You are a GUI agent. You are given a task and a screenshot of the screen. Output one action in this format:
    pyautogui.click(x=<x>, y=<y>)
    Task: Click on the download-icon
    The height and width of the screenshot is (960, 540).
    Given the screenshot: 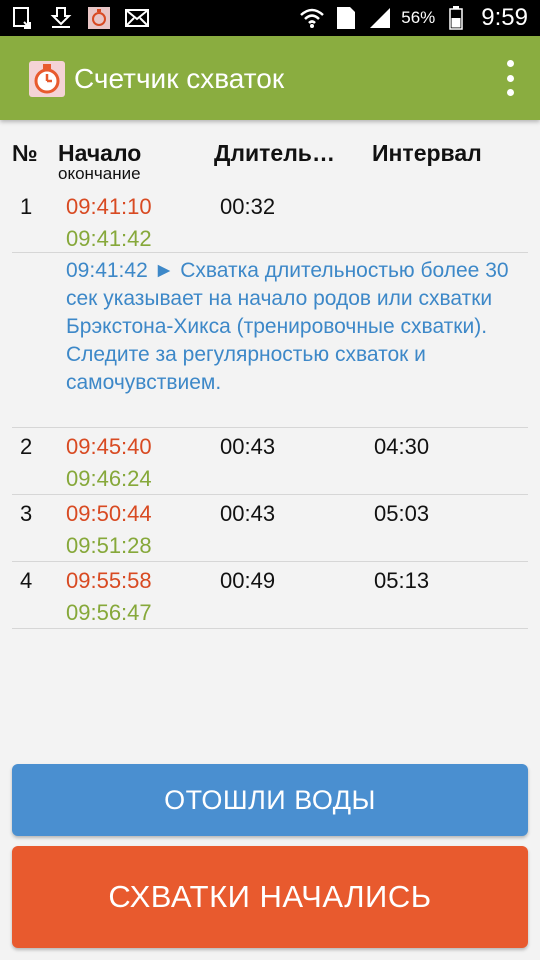 What is the action you would take?
    pyautogui.click(x=61, y=18)
    